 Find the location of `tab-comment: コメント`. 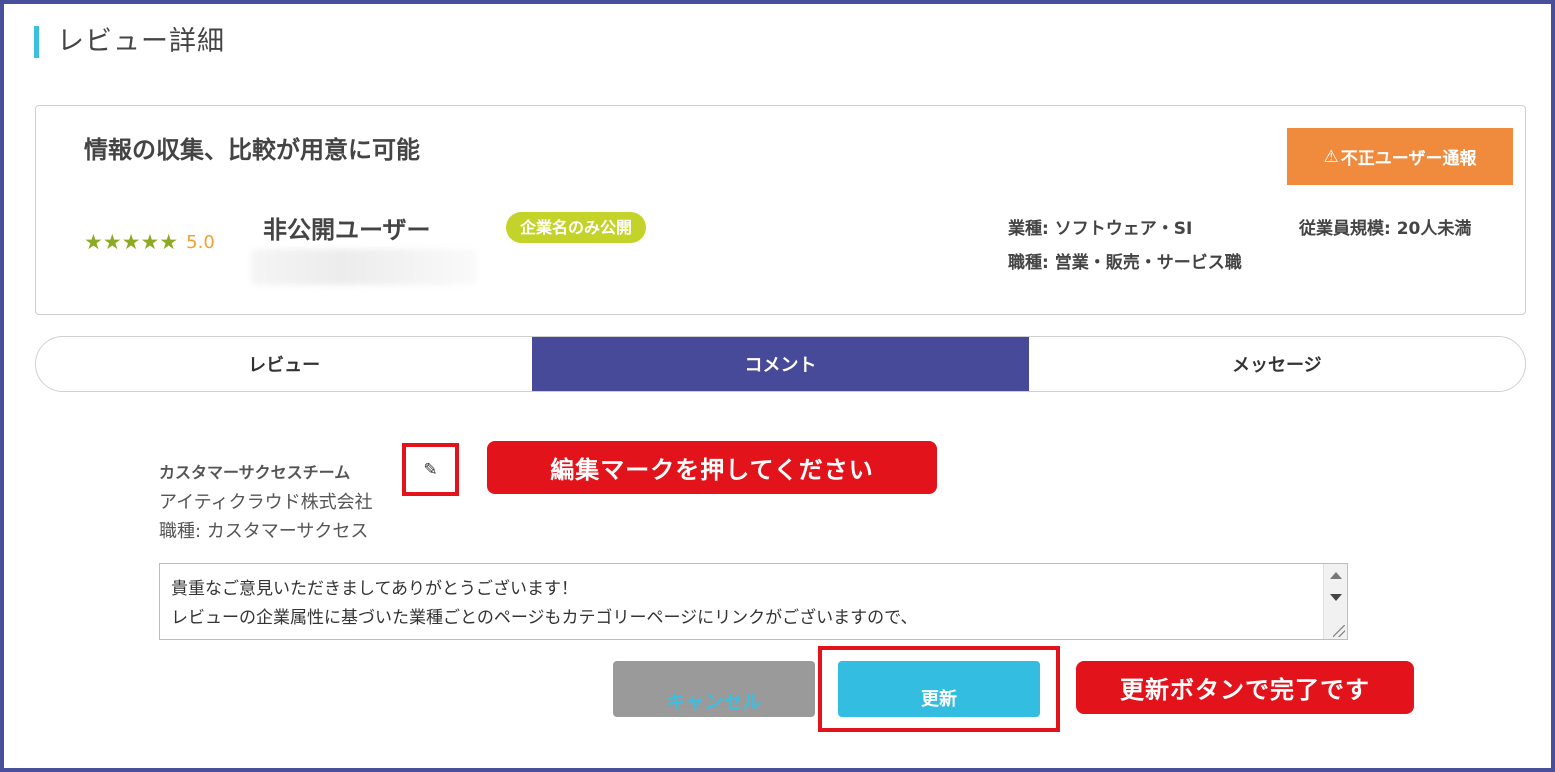

tab-comment: コメント is located at coordinates (780, 364).